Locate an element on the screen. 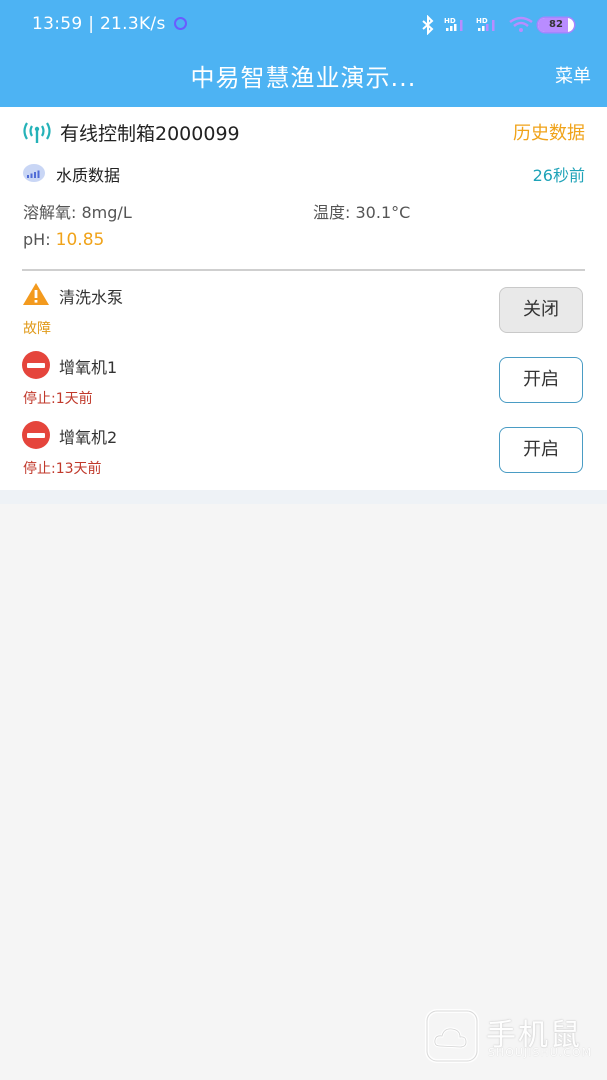 The width and height of the screenshot is (607, 1080). dissolved-oxygen: 溶解氧: 8mg/L is located at coordinates (77, 211).